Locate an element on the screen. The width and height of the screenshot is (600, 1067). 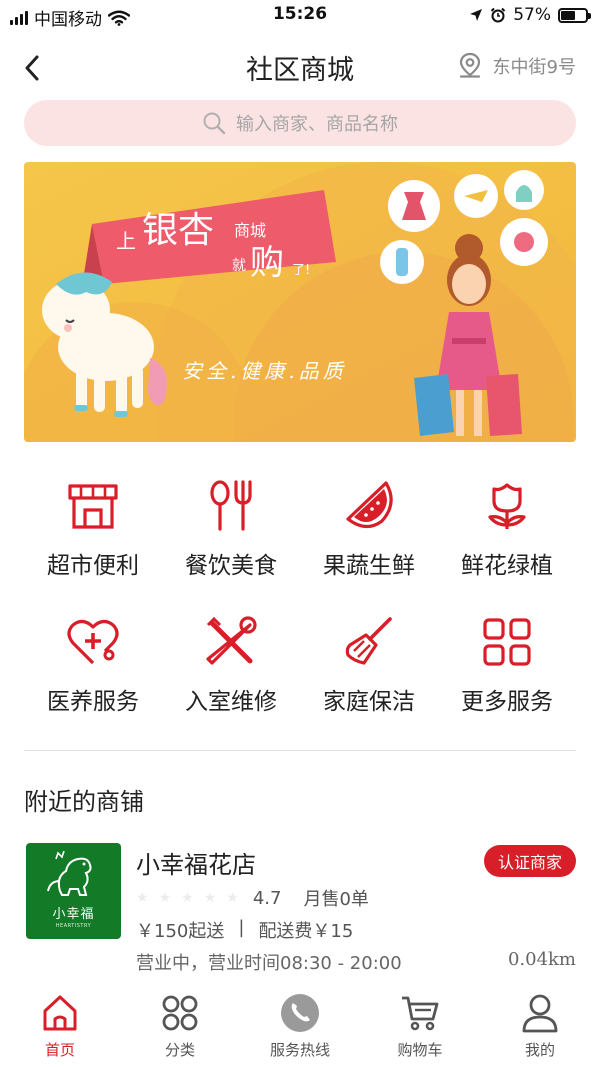
location-arrow-icon is located at coordinates (476, 15).